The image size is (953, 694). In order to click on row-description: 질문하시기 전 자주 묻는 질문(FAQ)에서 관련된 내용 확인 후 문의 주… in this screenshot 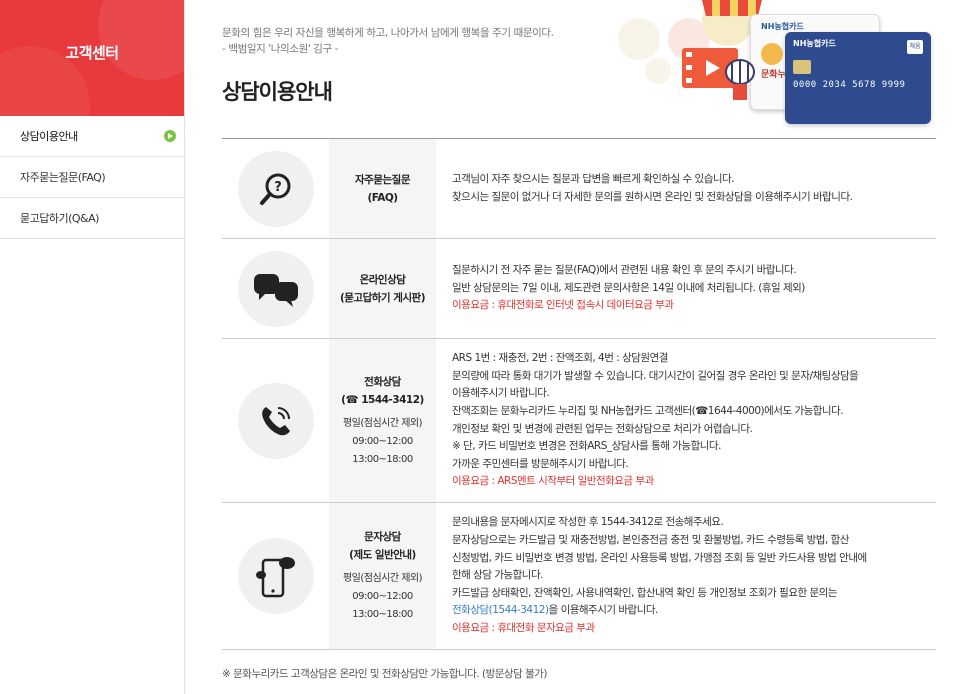, I will do `click(686, 288)`.